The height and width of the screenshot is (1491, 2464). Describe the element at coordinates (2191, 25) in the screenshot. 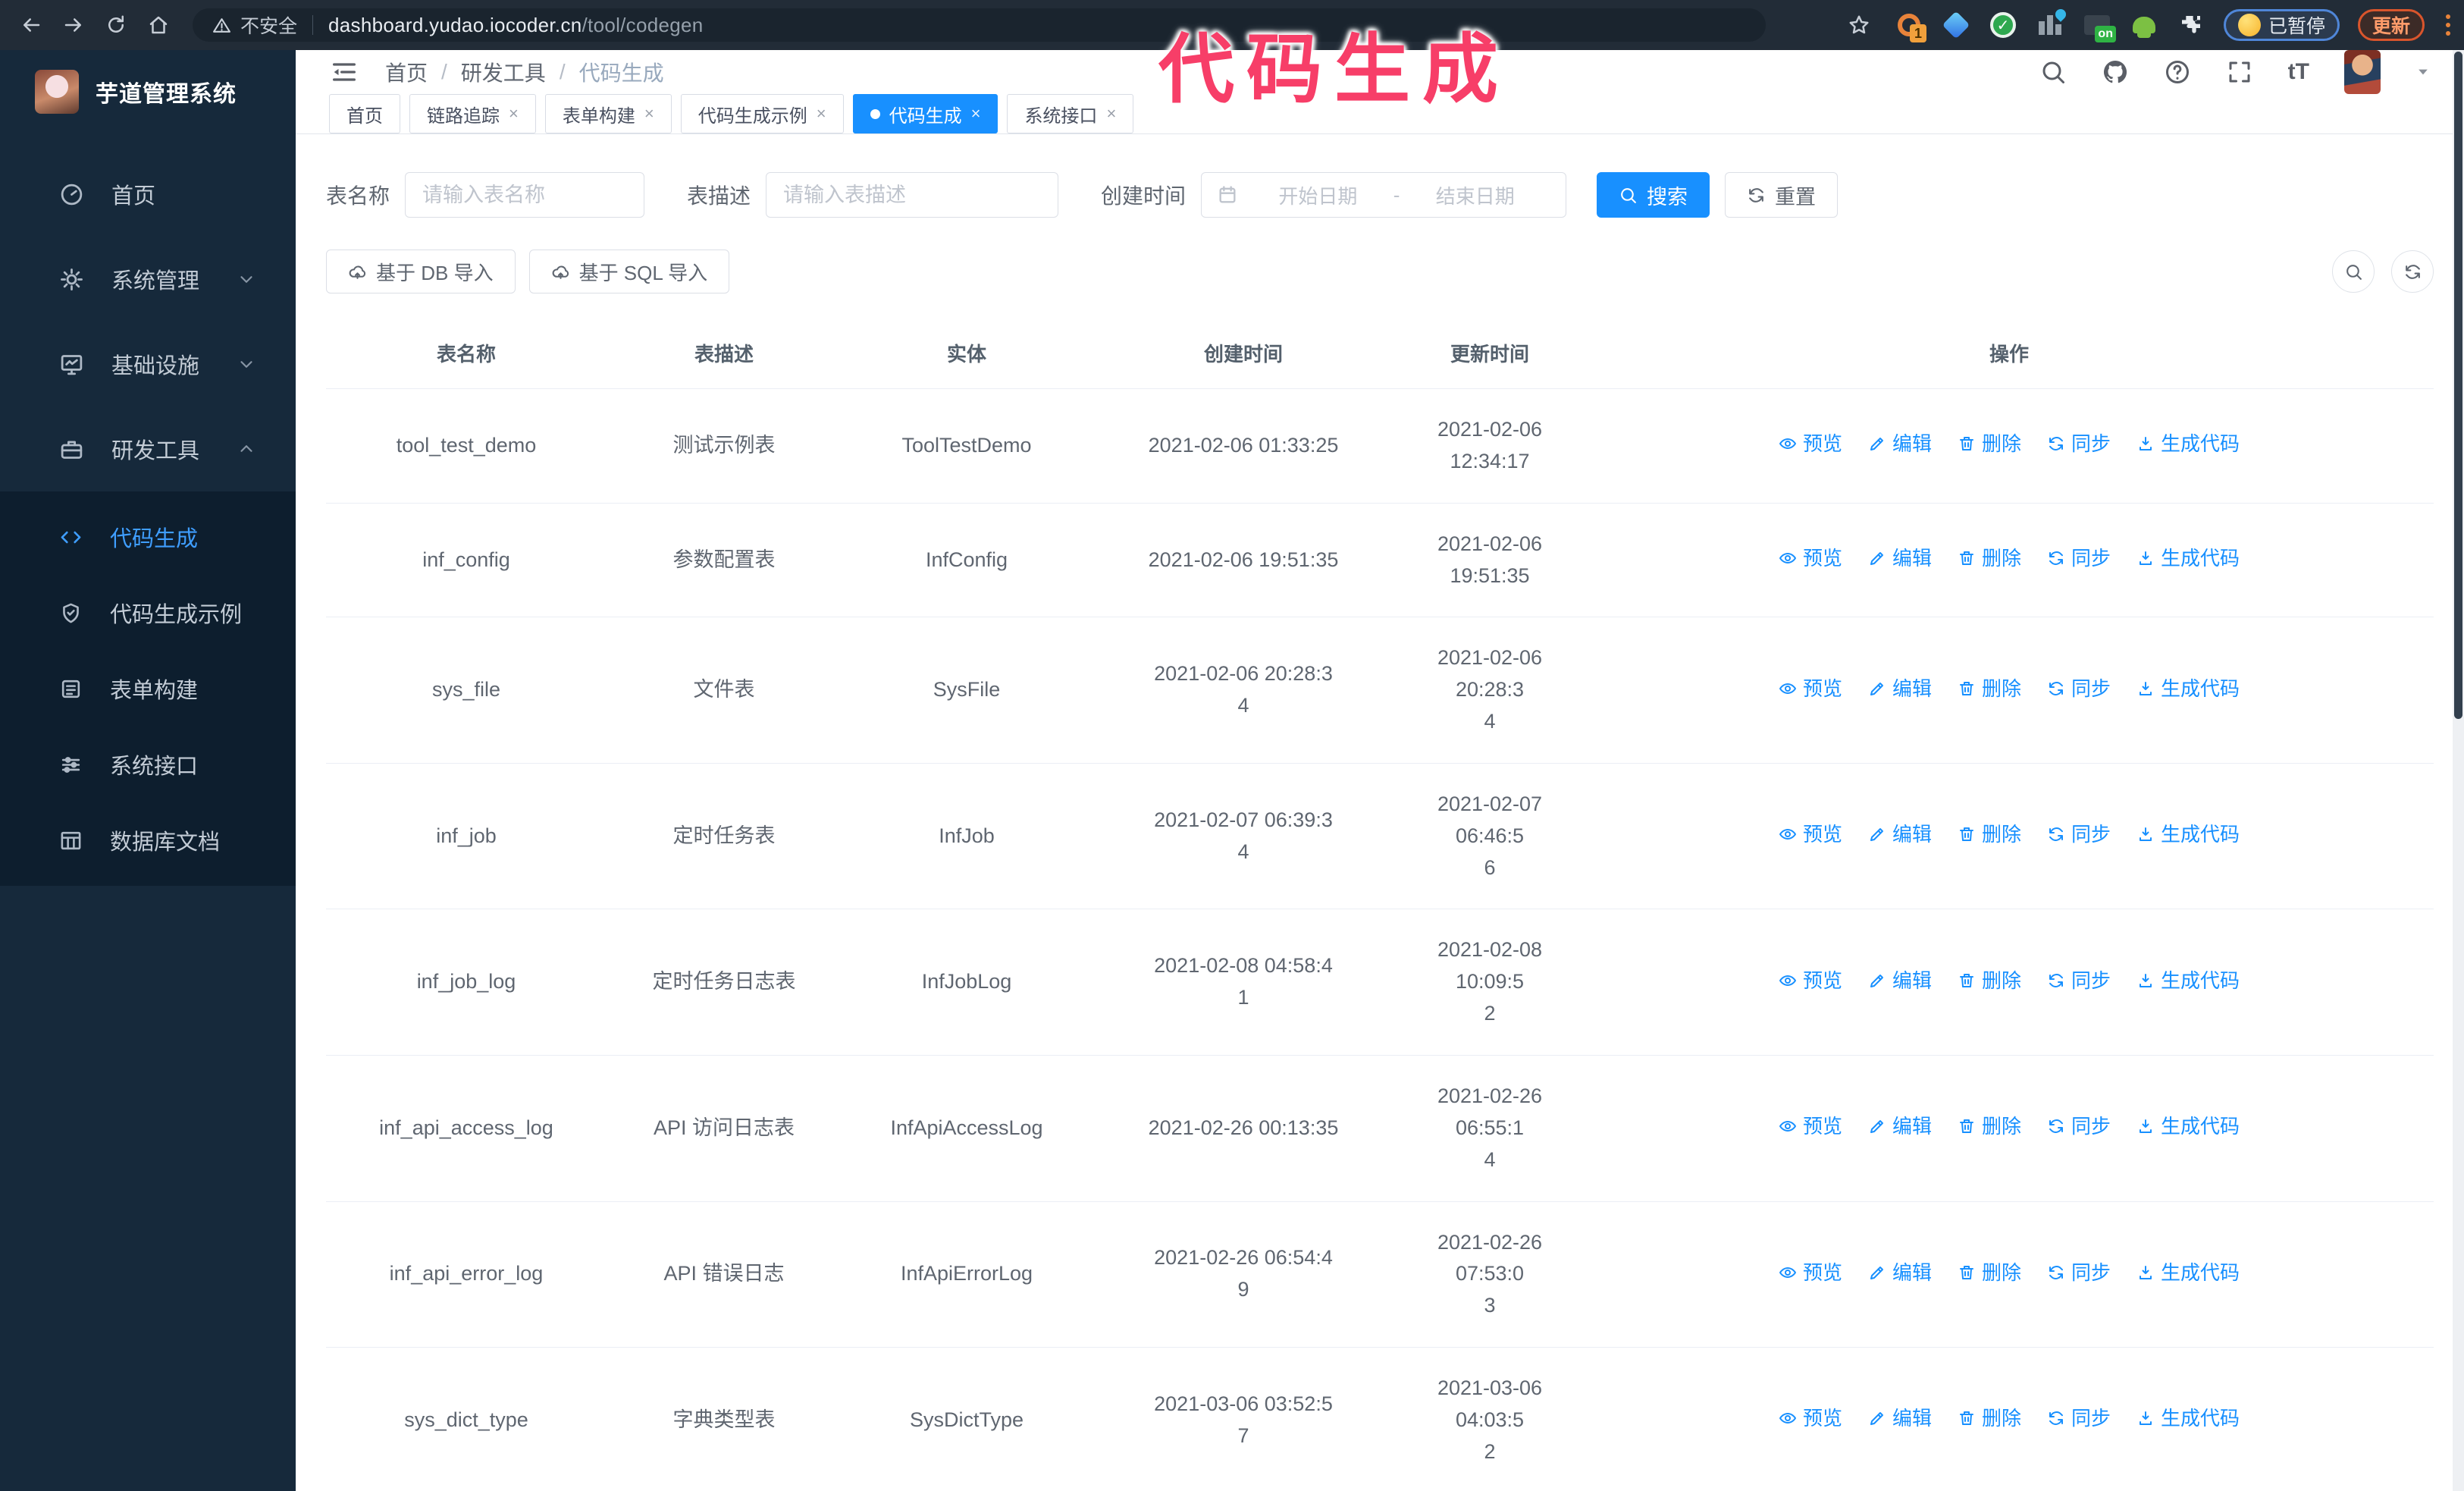

I see `extension-puzzle-icon` at that location.